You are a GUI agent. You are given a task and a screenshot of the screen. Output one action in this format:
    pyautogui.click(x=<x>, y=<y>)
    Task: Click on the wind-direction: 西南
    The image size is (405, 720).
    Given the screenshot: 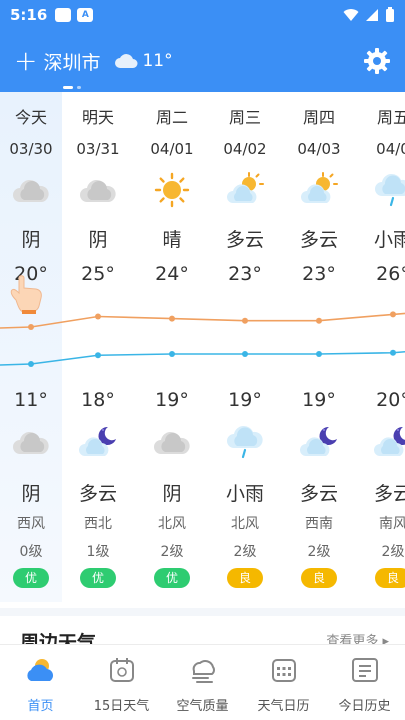 What is the action you would take?
    pyautogui.click(x=319, y=524)
    